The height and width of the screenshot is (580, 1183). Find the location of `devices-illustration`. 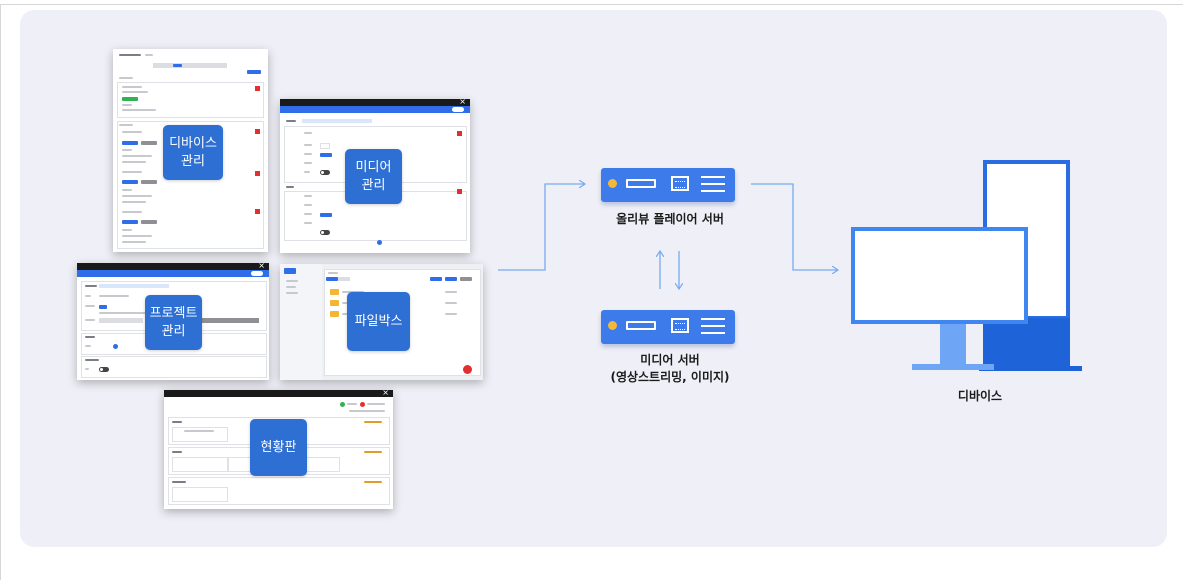

devices-illustration is located at coordinates (966, 265).